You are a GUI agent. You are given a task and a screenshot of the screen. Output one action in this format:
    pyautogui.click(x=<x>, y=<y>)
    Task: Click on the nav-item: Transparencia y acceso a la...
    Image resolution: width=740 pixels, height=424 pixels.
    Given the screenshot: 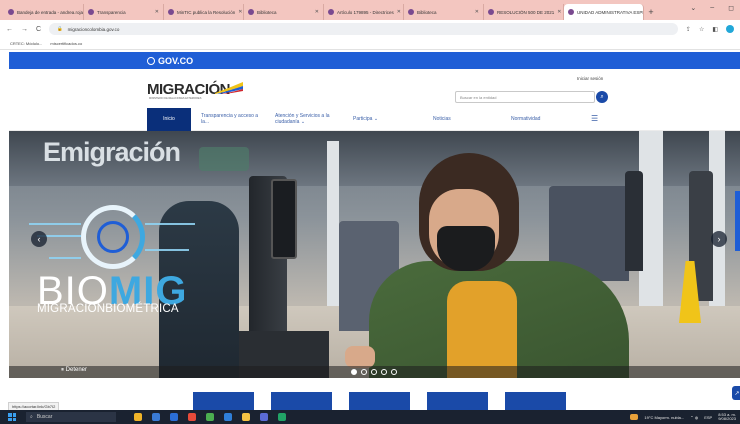 What is the action you would take?
    pyautogui.click(x=231, y=119)
    